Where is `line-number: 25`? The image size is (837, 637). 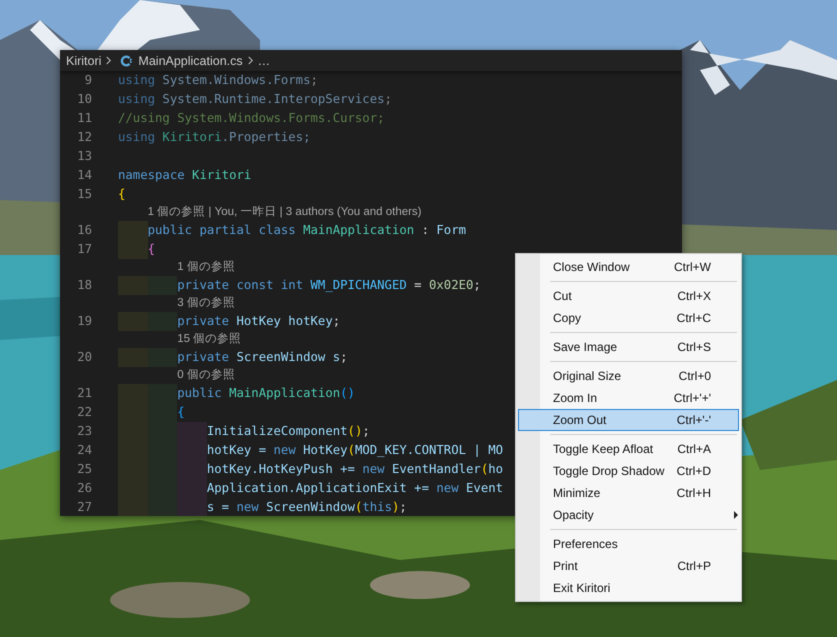 line-number: 25 is located at coordinates (84, 469).